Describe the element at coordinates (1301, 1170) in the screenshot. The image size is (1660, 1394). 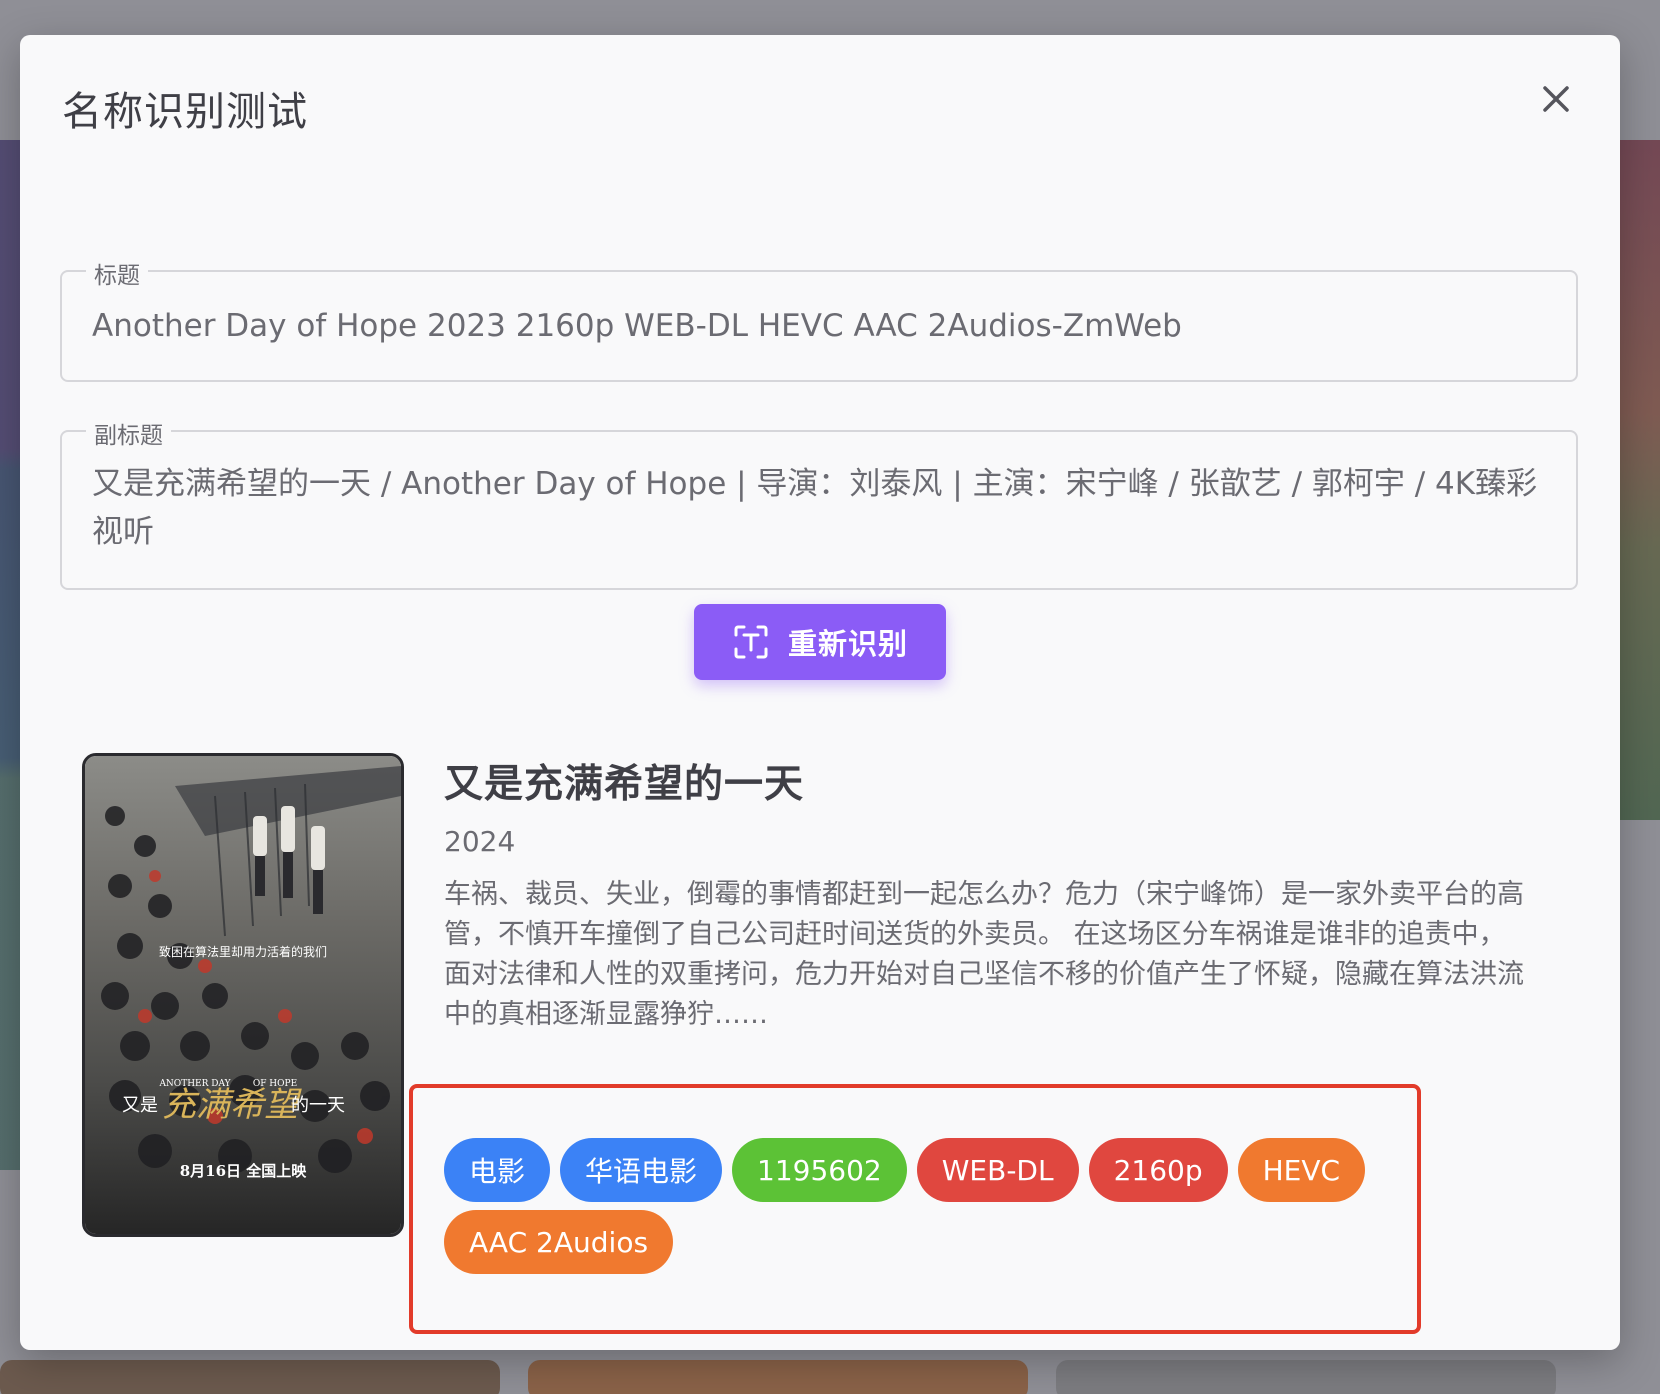
I see `tag-chip: HEVC` at that location.